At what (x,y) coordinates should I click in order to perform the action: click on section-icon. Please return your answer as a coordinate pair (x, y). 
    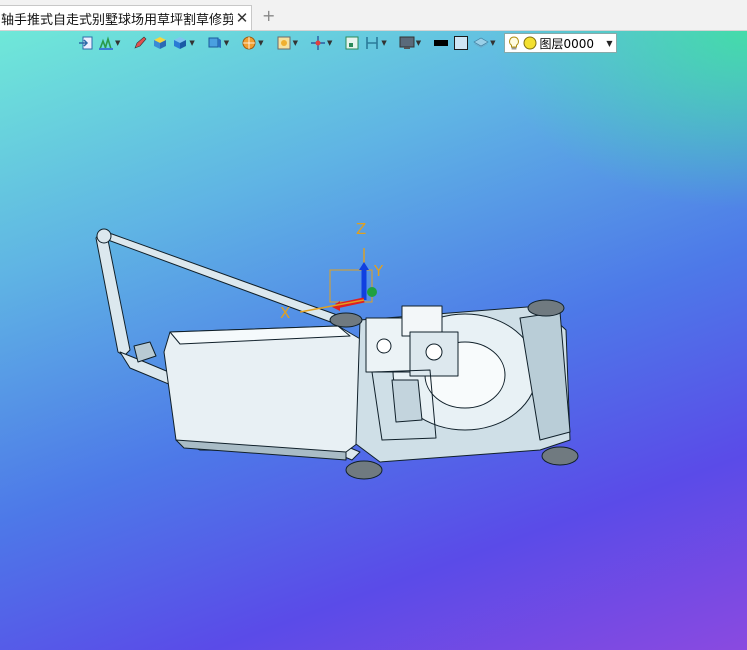
    Looking at the image, I should click on (372, 43).